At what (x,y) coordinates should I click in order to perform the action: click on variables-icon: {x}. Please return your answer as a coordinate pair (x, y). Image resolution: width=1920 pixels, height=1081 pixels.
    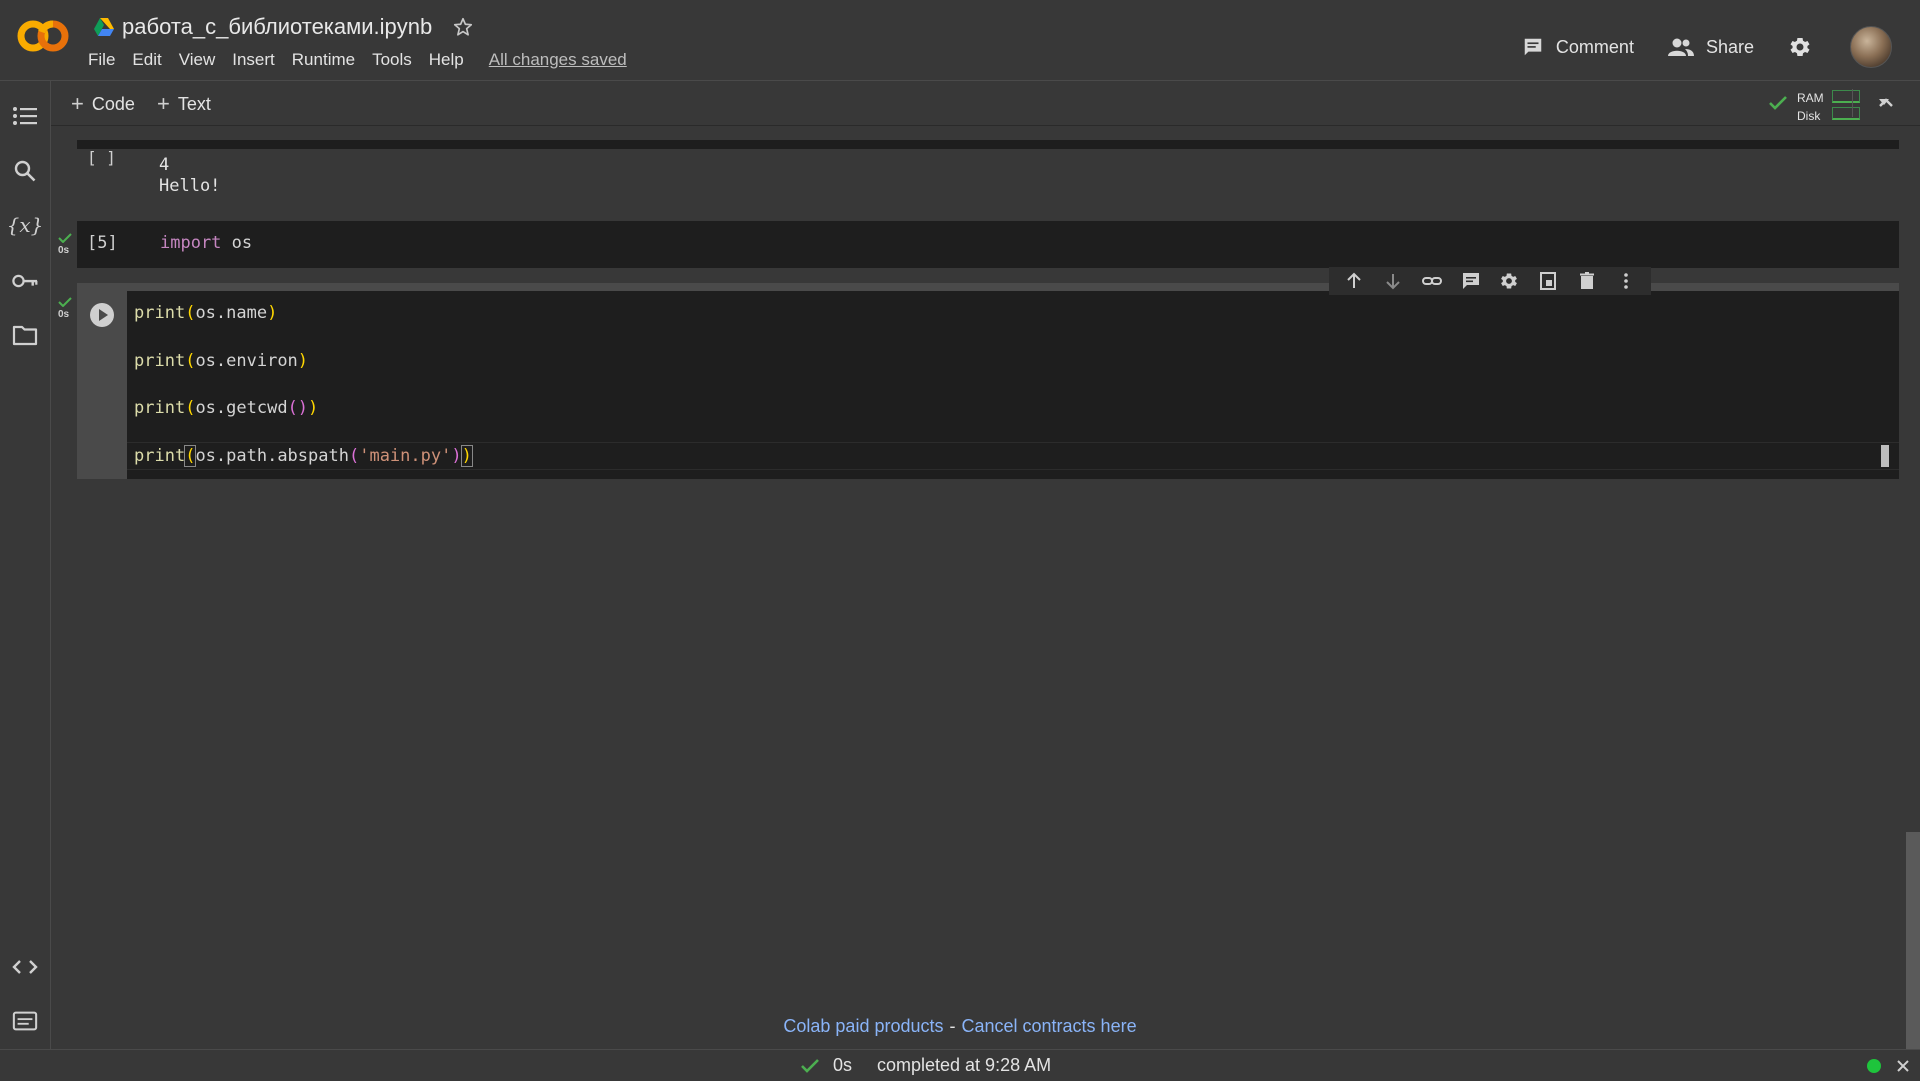
    Looking at the image, I should click on (25, 225).